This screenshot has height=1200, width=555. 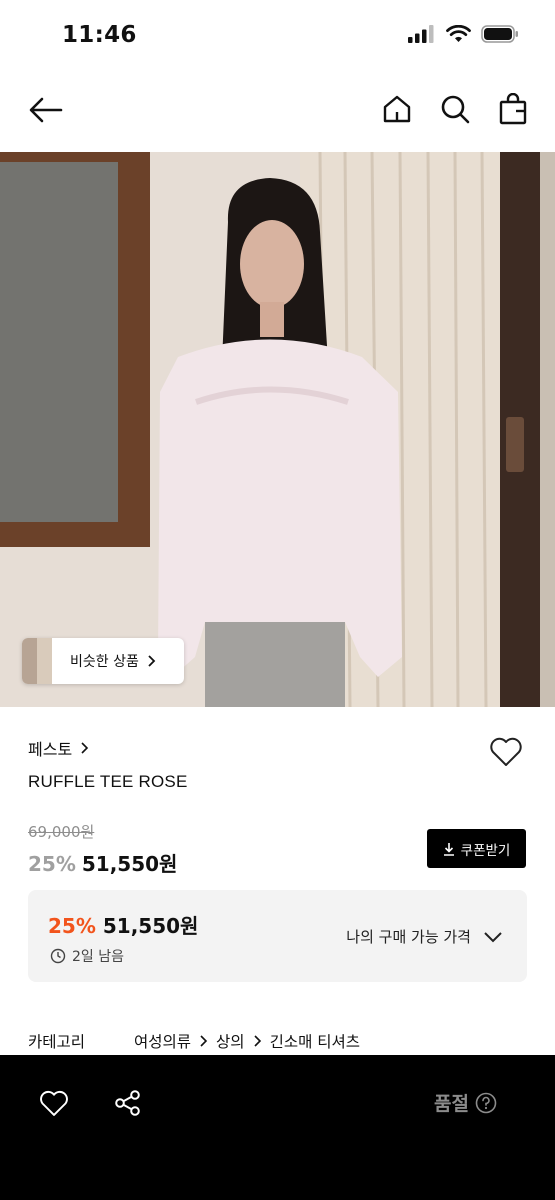 I want to click on similar-products-button: 비슷한 상품, so click(x=103, y=661).